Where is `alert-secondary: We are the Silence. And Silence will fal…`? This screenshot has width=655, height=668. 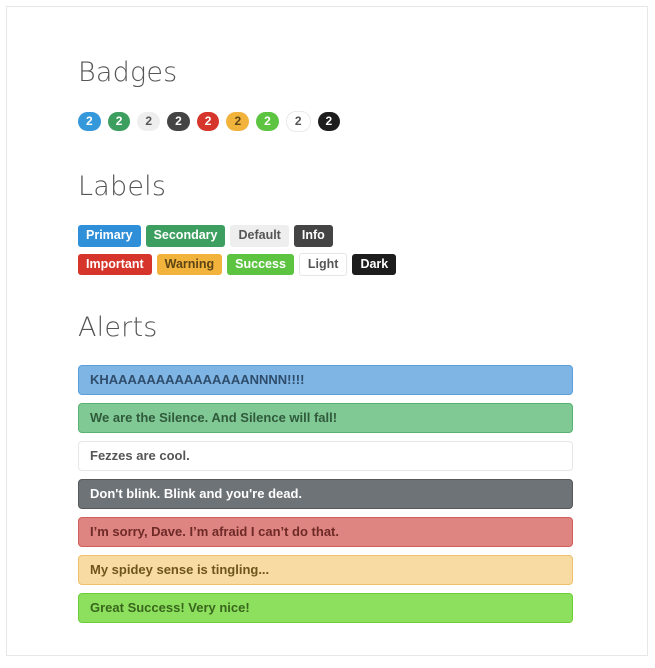 alert-secondary: We are the Silence. And Silence will fal… is located at coordinates (325, 418).